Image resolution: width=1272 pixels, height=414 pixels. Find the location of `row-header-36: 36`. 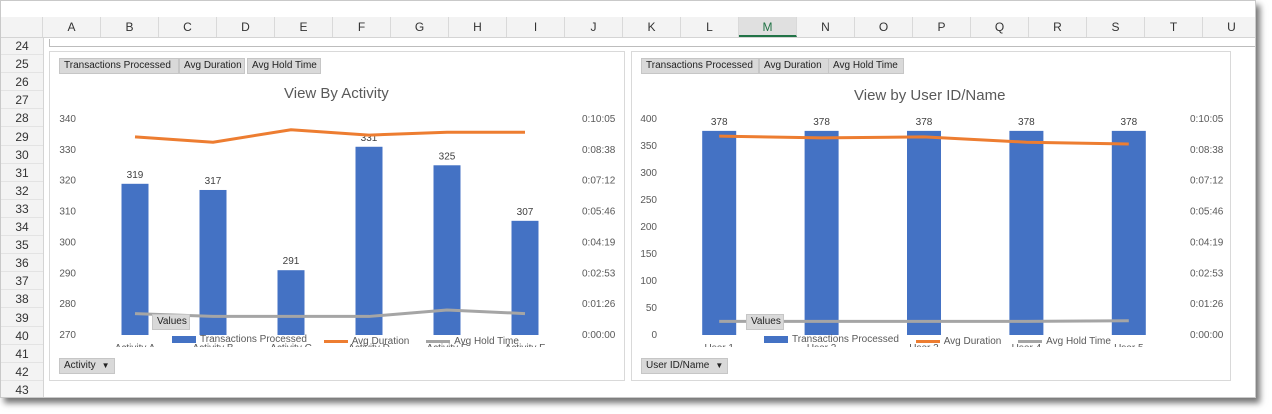

row-header-36: 36 is located at coordinates (22, 264).